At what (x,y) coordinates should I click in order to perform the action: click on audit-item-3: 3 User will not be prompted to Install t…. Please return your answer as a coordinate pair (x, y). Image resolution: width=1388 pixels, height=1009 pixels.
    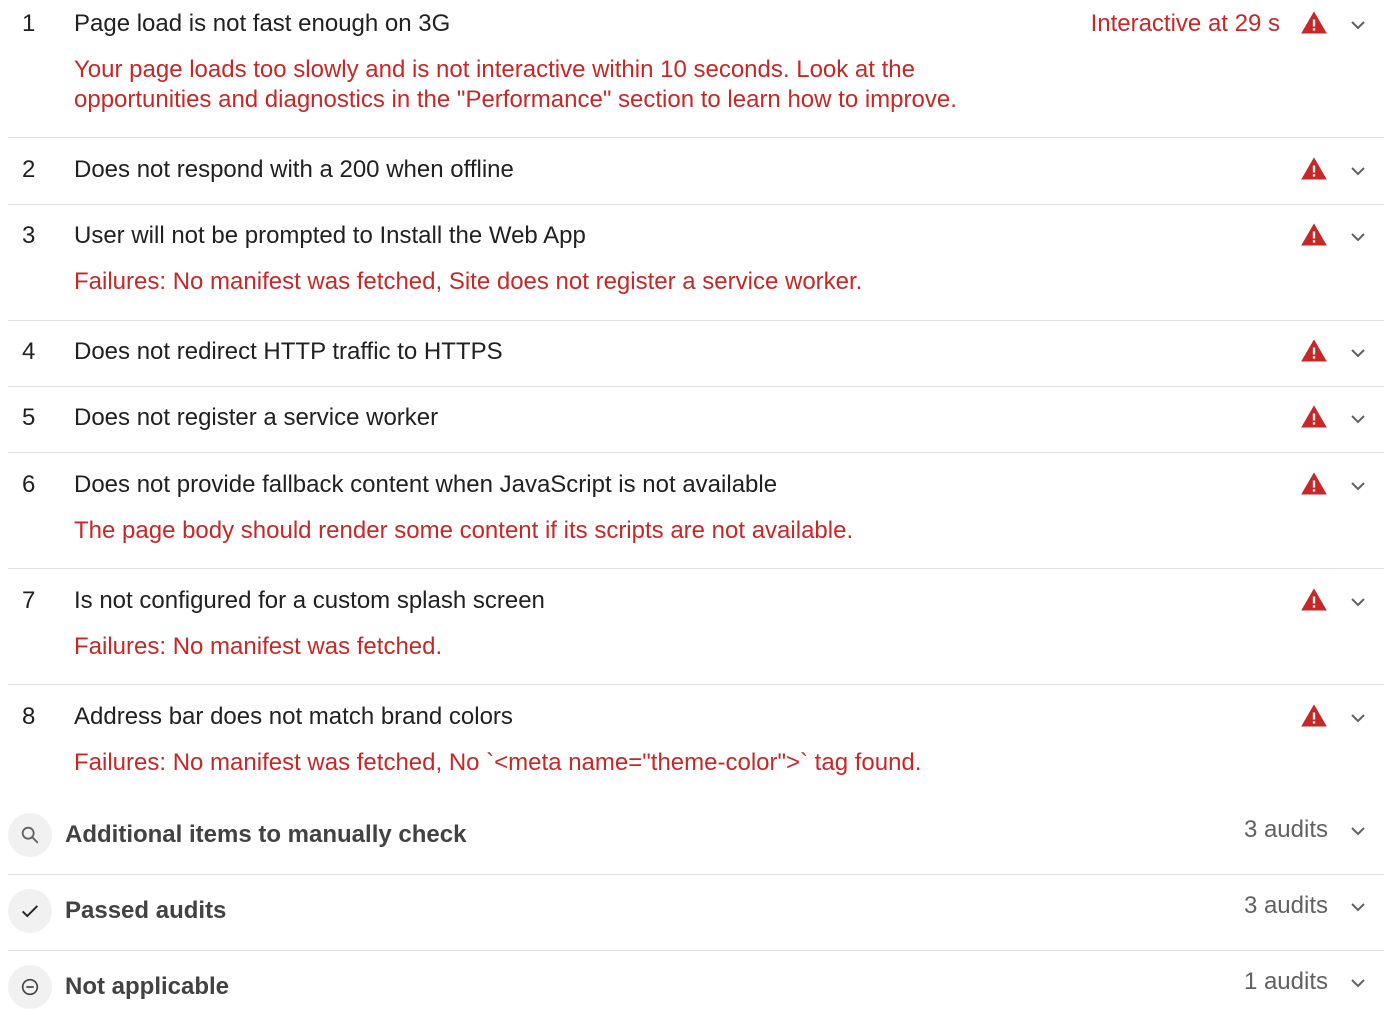
    Looking at the image, I should click on (696, 271).